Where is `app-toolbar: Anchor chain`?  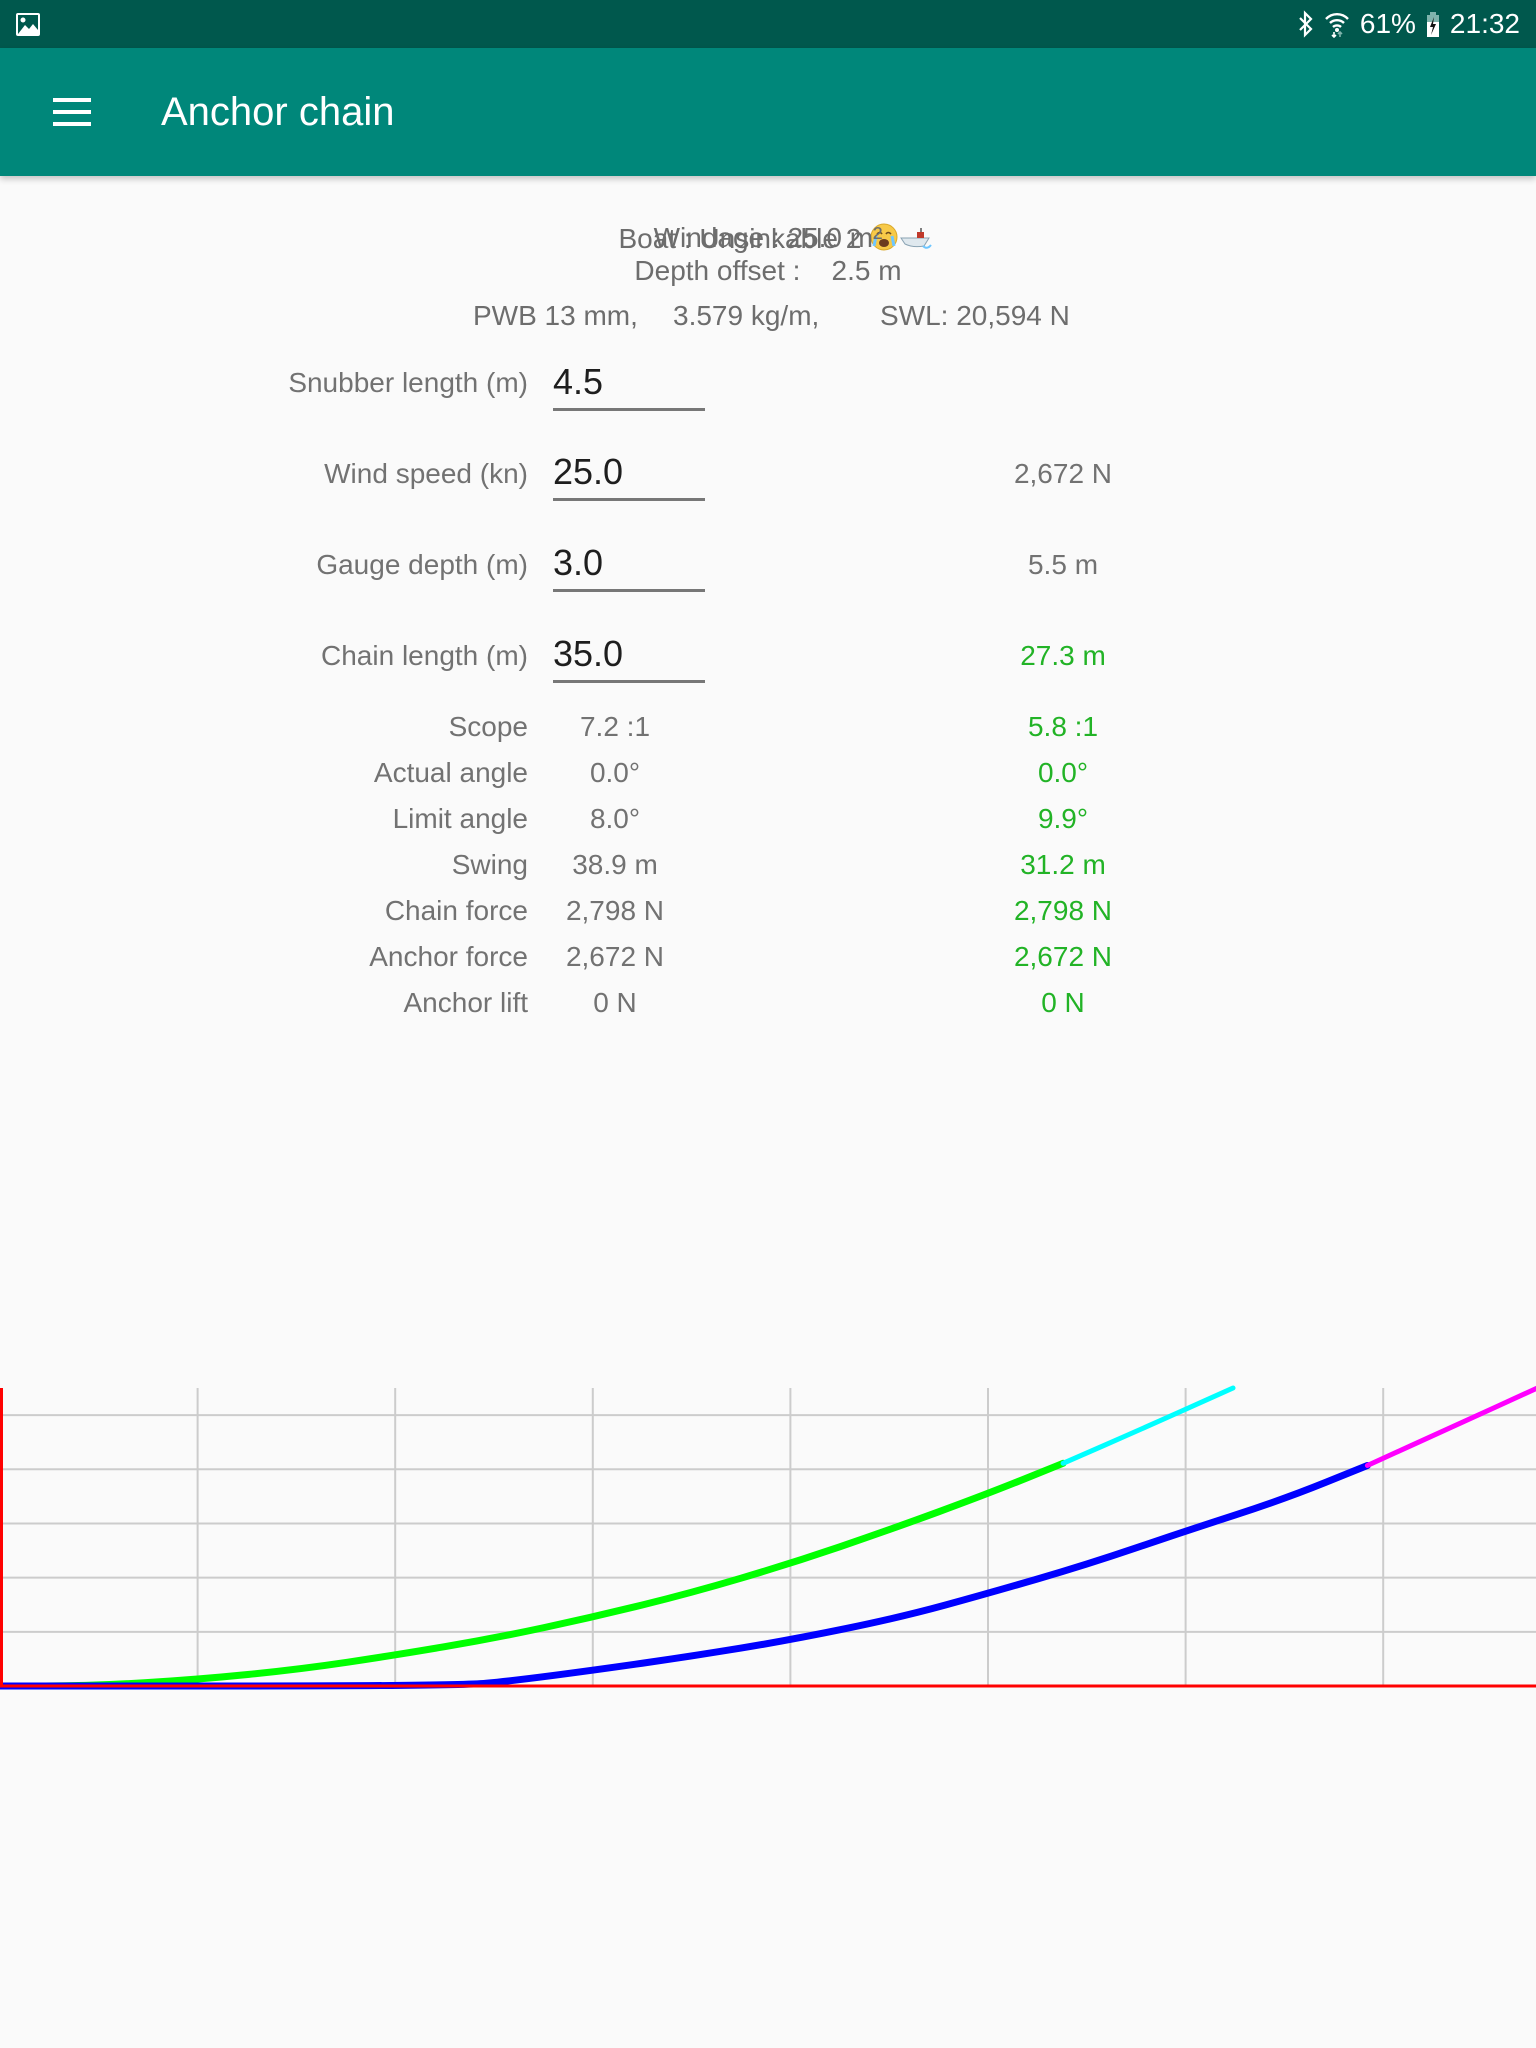 app-toolbar: Anchor chain is located at coordinates (768, 112).